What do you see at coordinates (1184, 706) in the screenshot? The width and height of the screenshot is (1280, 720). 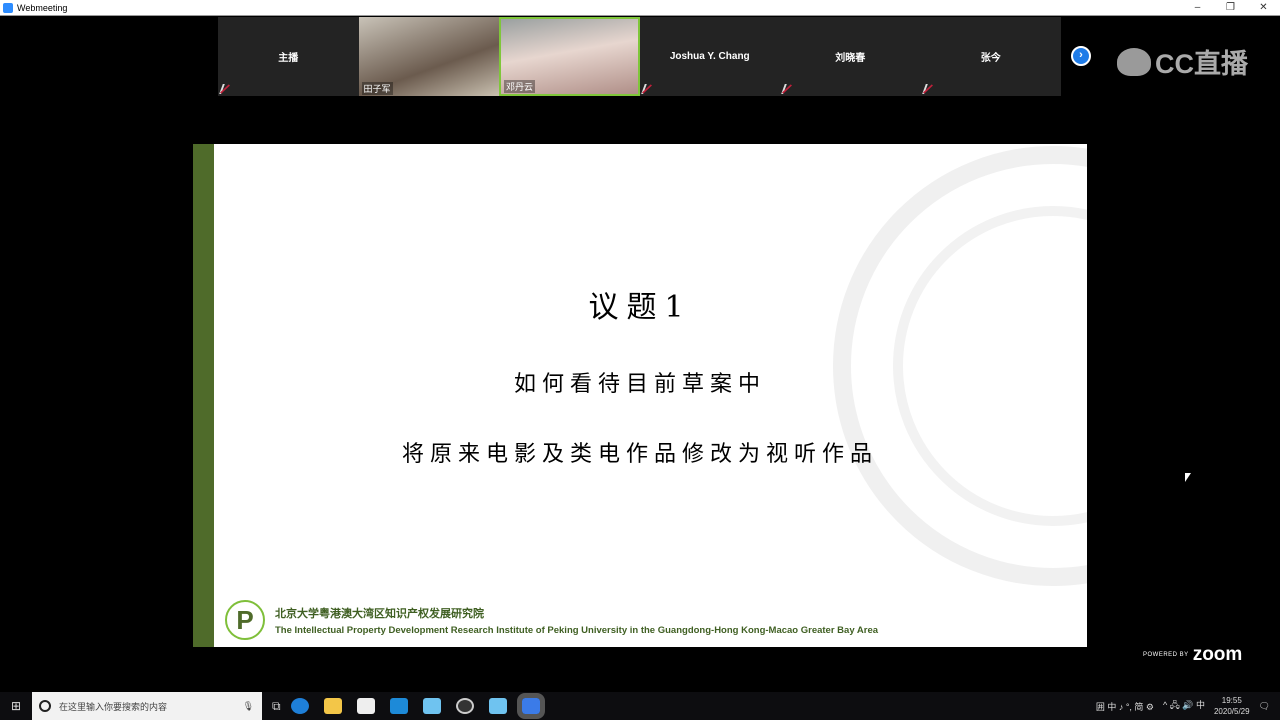 I see `system-tray: ^ 🖧 🔊 中` at bounding box center [1184, 706].